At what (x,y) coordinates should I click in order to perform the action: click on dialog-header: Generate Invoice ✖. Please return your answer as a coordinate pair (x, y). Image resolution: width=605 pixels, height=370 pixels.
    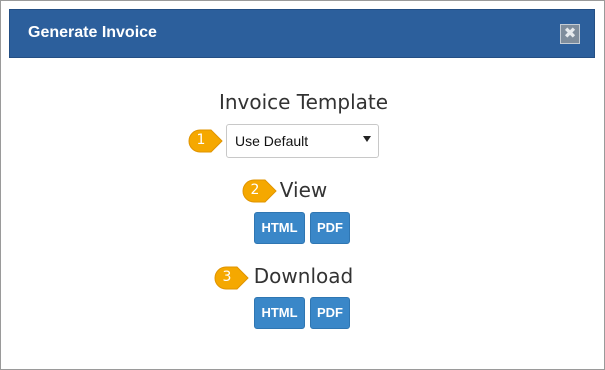
    Looking at the image, I should click on (302, 33).